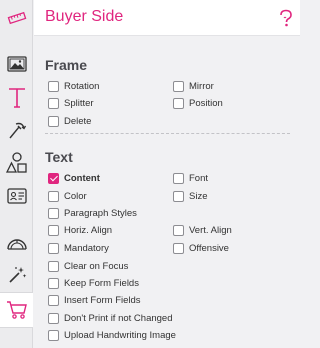  Describe the element at coordinates (66, 65) in the screenshot. I see `frame-section-title: Frame` at that location.